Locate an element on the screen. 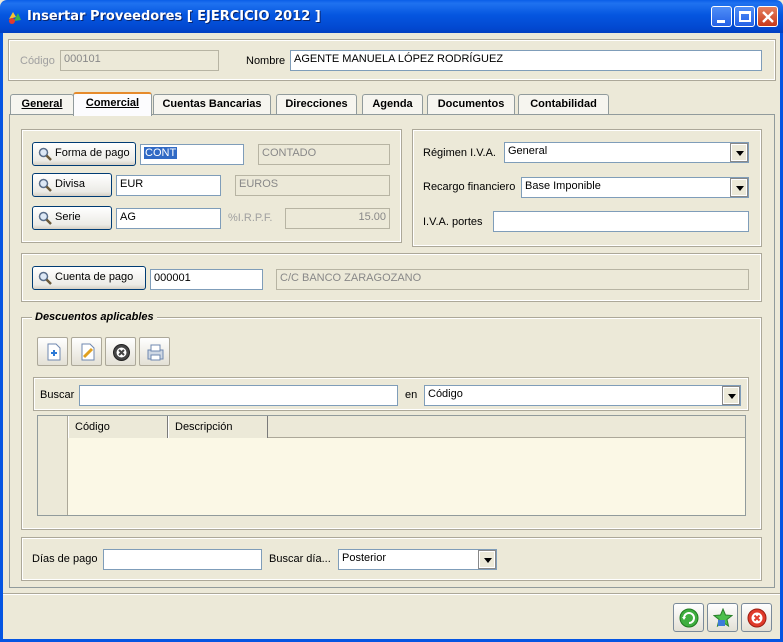 This screenshot has height=642, width=783. bottom-separator is located at coordinates (391, 594).